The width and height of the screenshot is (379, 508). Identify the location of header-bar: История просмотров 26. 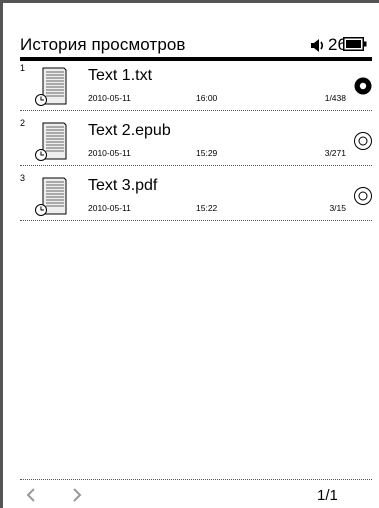
(196, 44).